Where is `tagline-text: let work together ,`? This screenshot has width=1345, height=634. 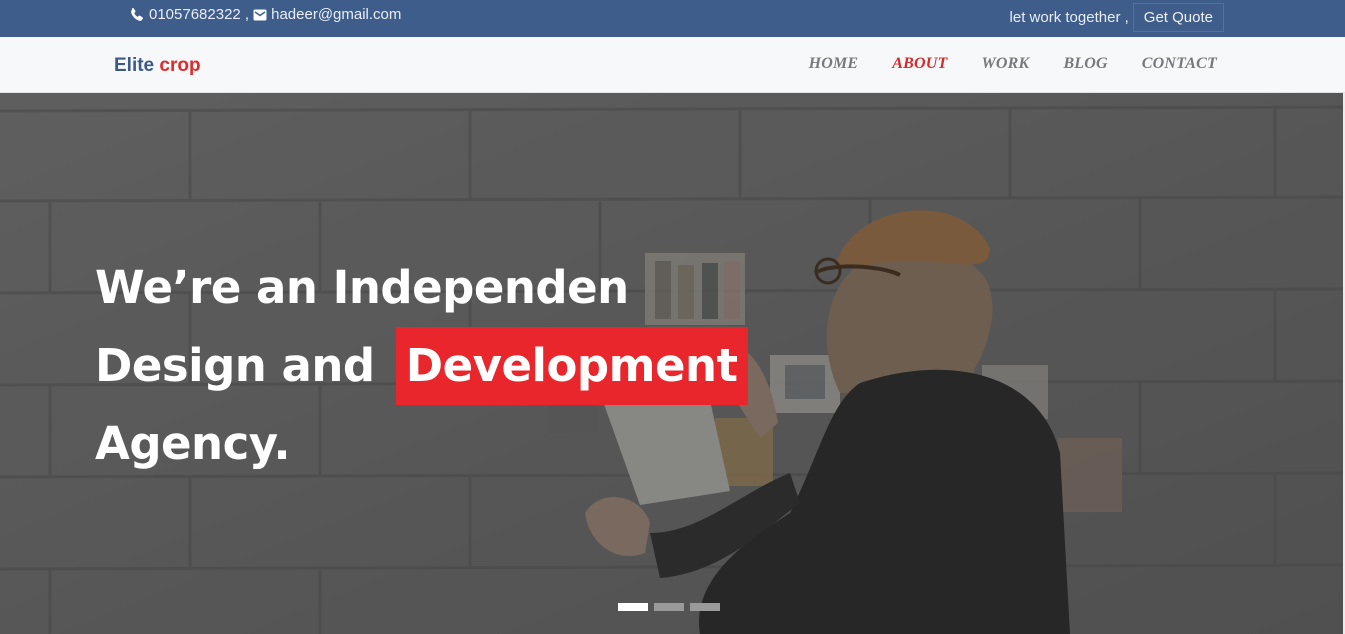 tagline-text: let work together , is located at coordinates (1069, 17).